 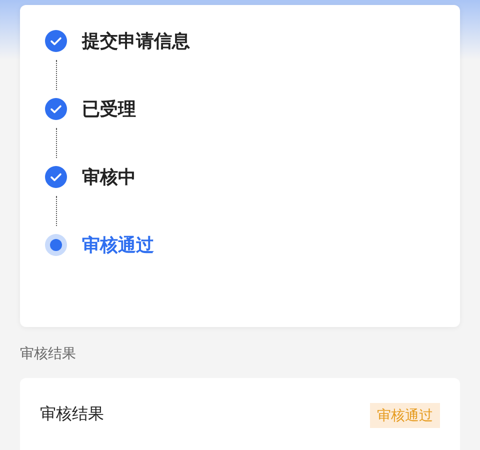 What do you see at coordinates (48, 353) in the screenshot?
I see `section-title: 审核结果` at bounding box center [48, 353].